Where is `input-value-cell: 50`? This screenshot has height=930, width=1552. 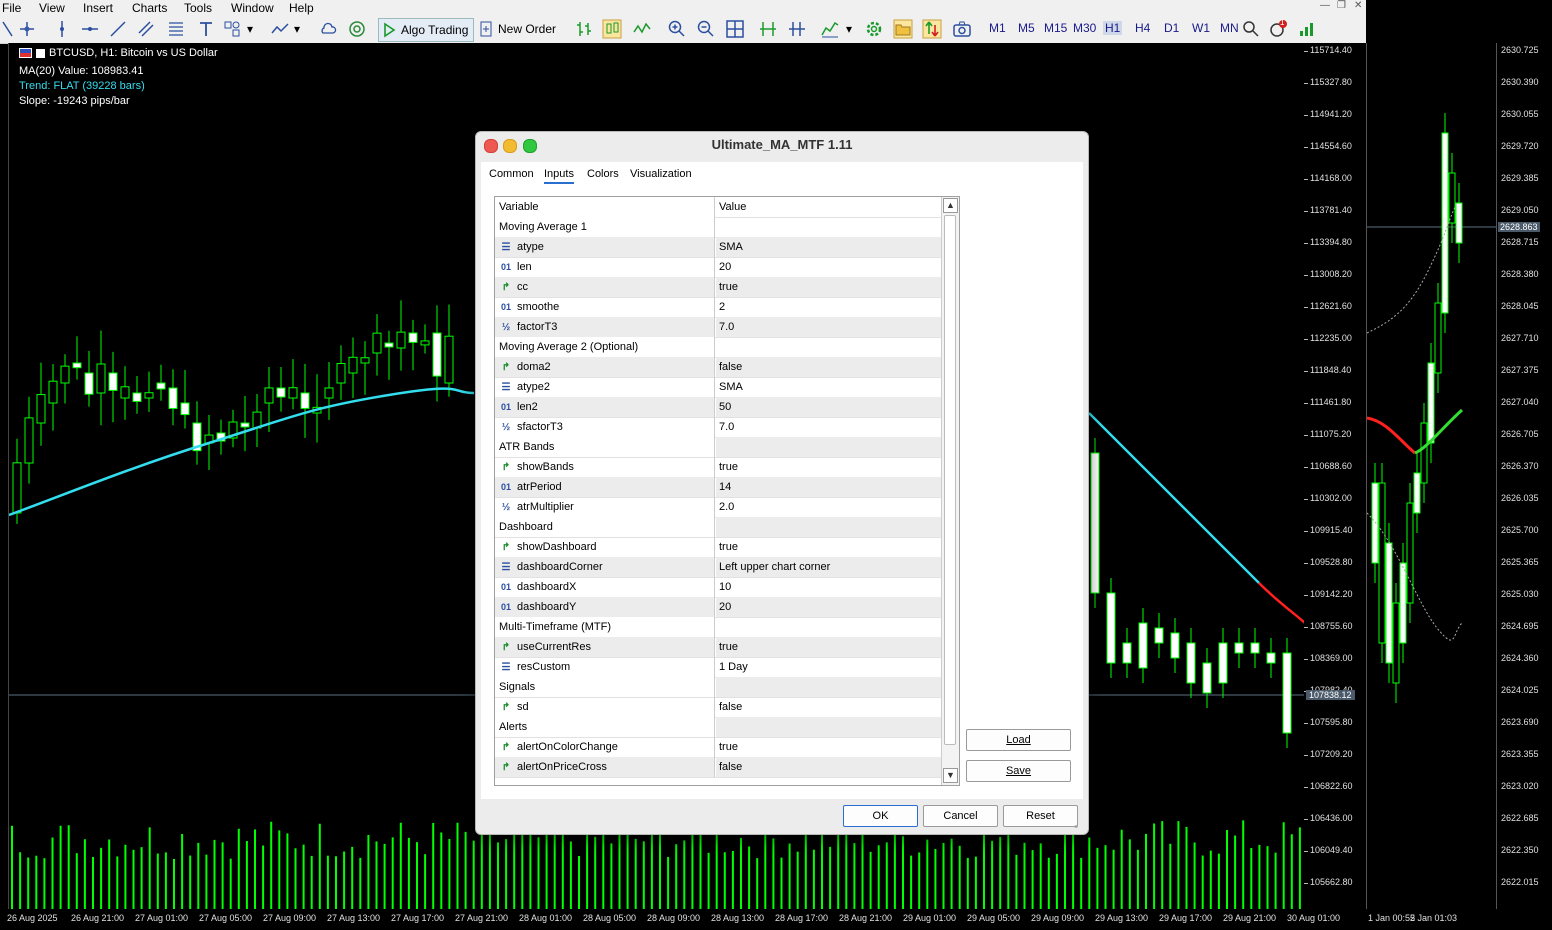 input-value-cell: 50 is located at coordinates (828, 407).